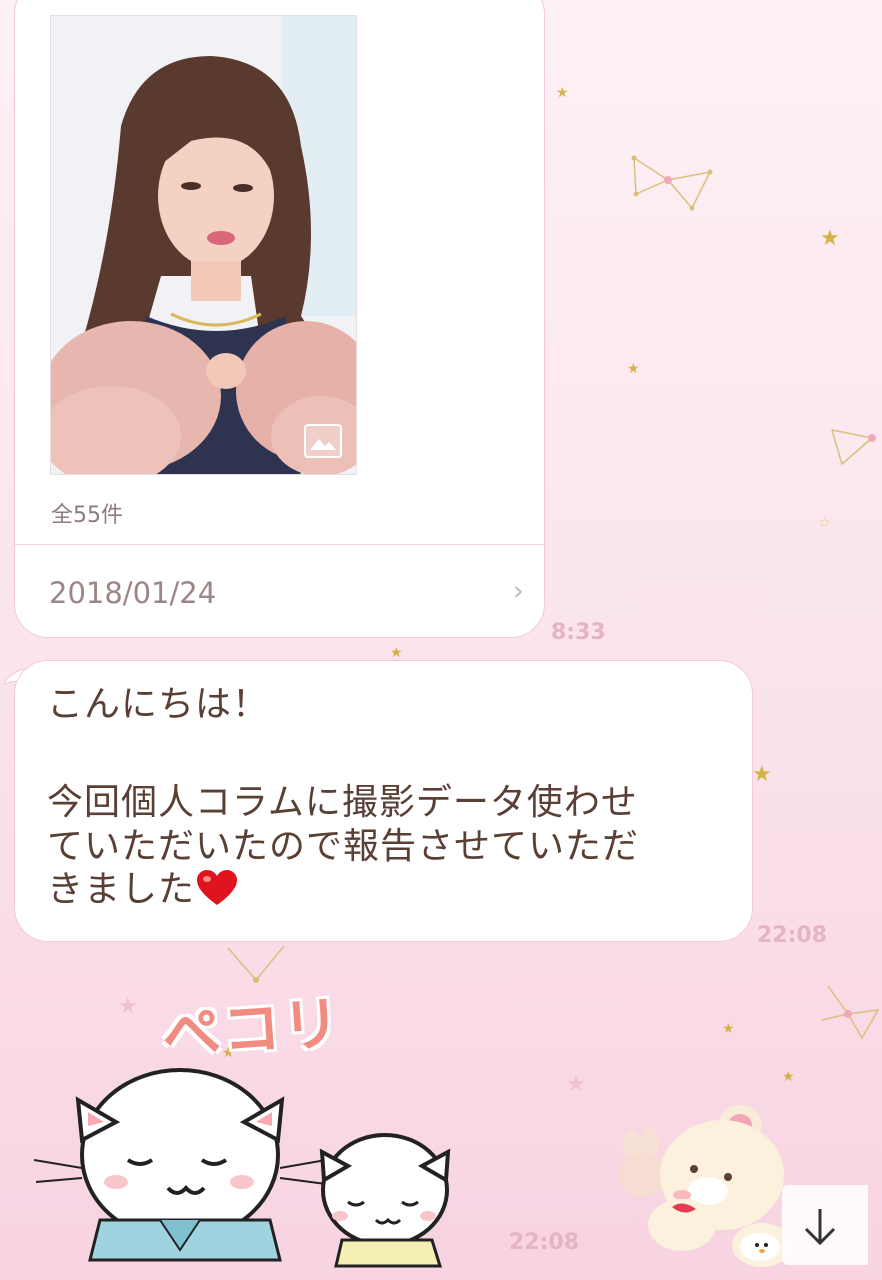 Image resolution: width=882 pixels, height=1280 pixels. I want to click on message-line: ていただいたので報告させていただ, so click(343, 846).